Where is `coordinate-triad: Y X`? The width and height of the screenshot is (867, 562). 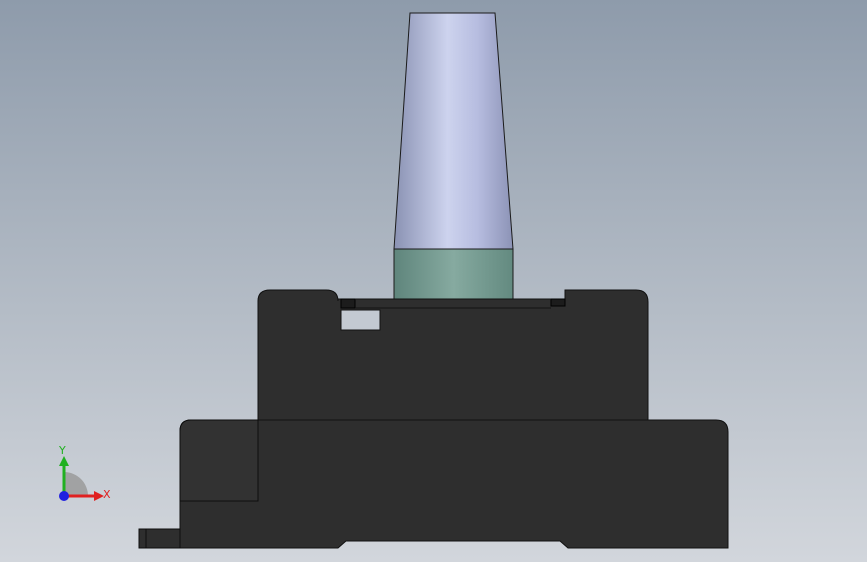 coordinate-triad: Y X is located at coordinates (84, 472).